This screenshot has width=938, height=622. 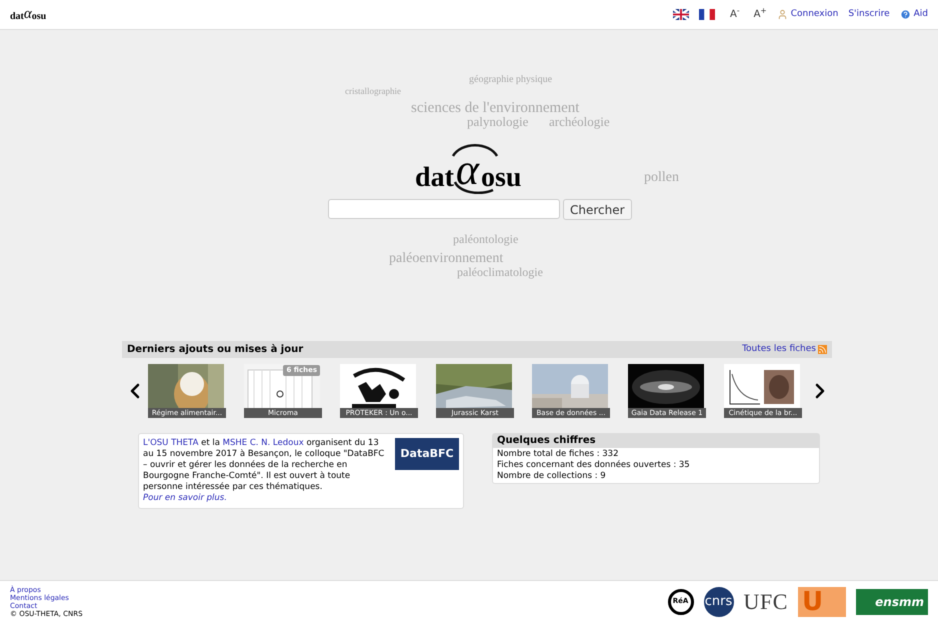 I want to click on stats-line: Fiches concernant des données ouvertes : 35, so click(x=594, y=465).